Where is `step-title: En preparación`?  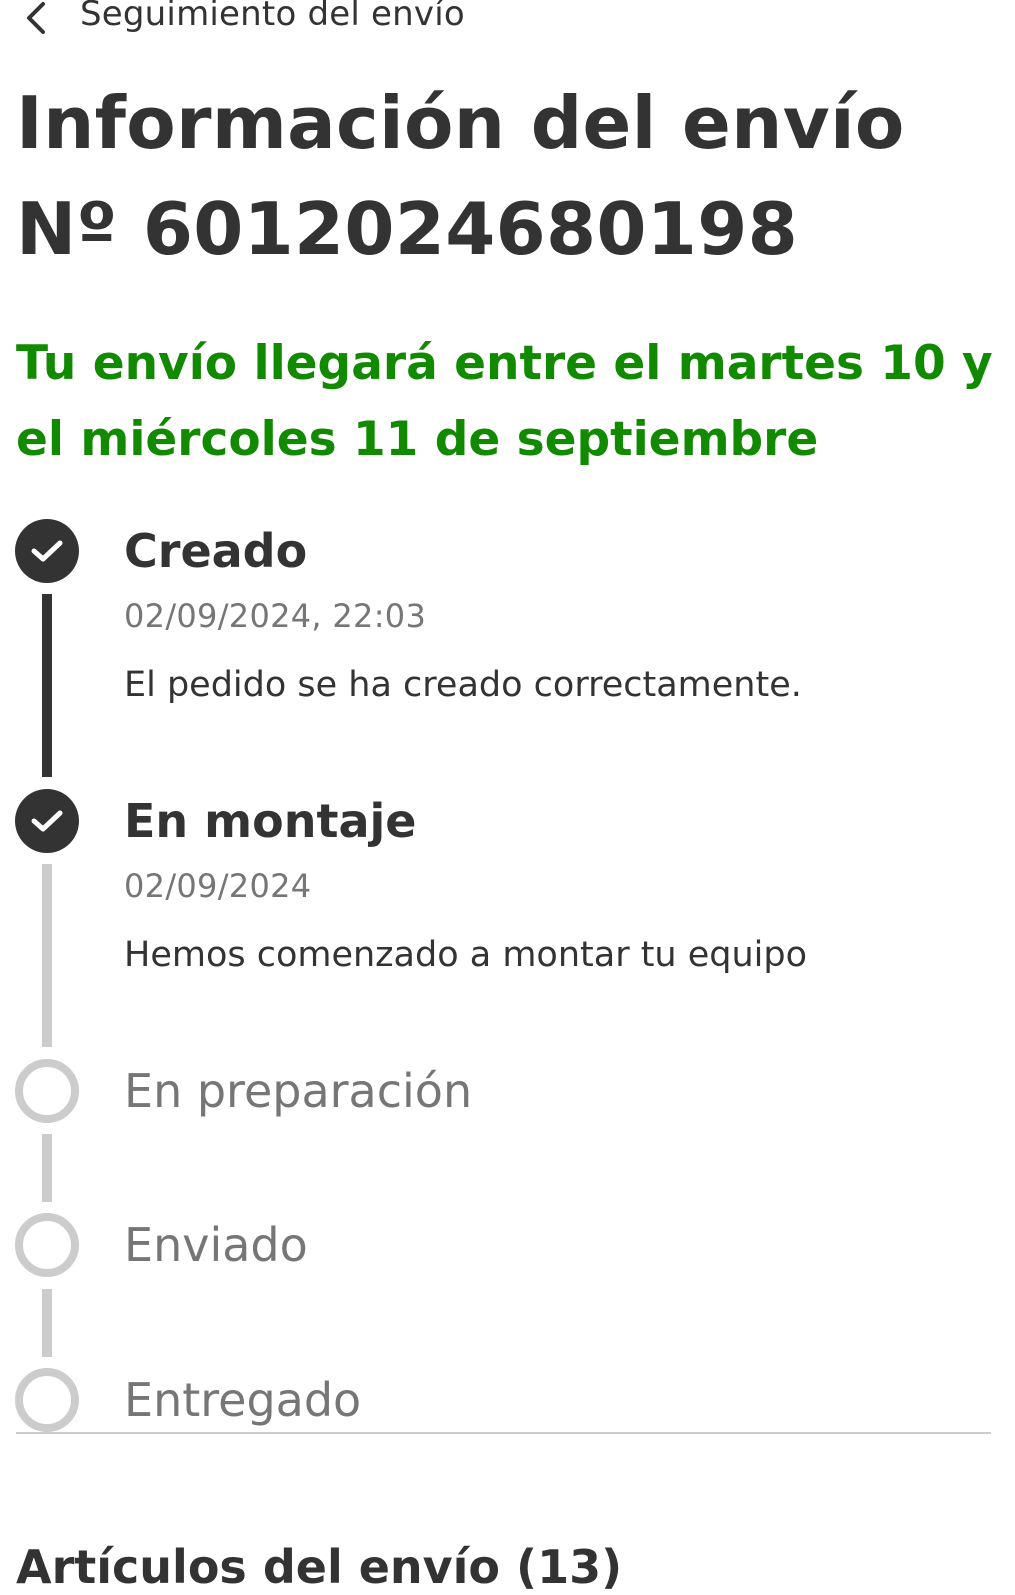
step-title: En preparación is located at coordinates (298, 1091).